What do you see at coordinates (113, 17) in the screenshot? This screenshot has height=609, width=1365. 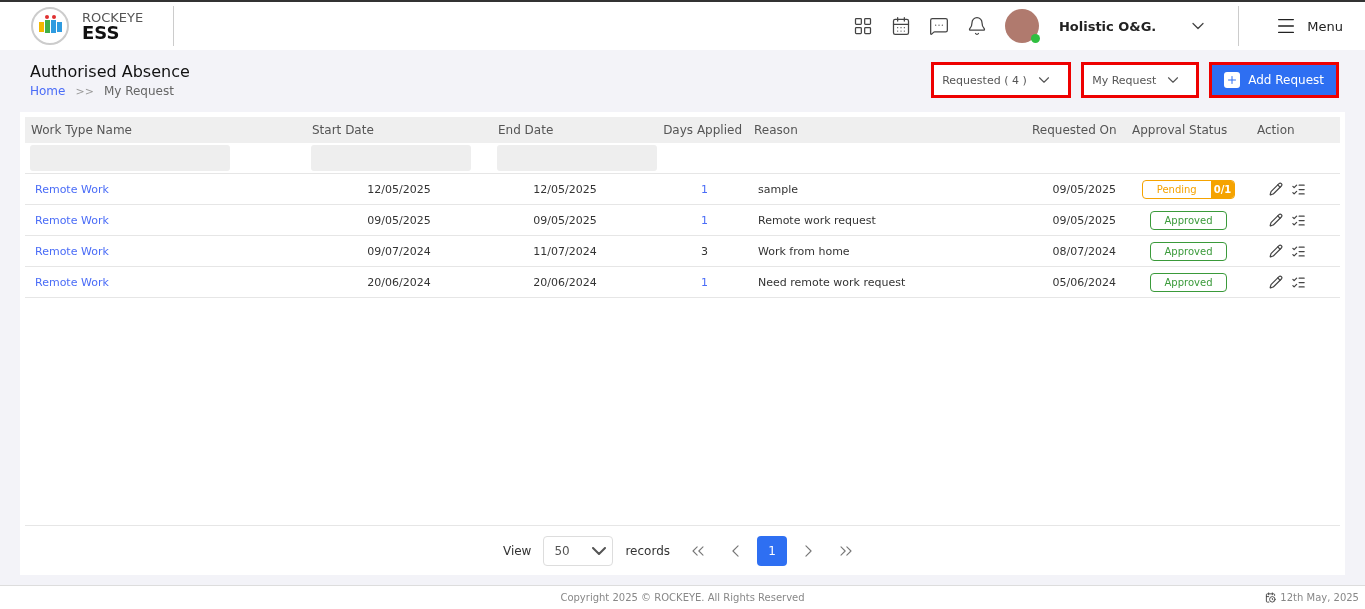 I see `brand-name: ROCKEYE` at bounding box center [113, 17].